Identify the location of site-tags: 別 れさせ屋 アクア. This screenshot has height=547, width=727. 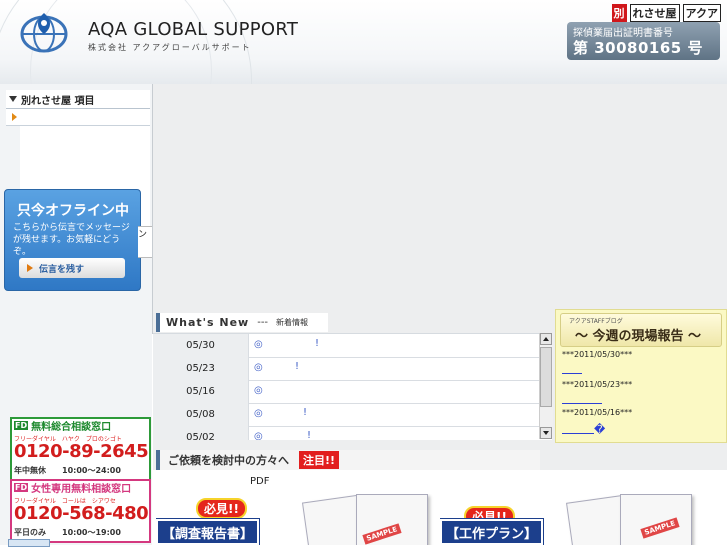
(666, 13).